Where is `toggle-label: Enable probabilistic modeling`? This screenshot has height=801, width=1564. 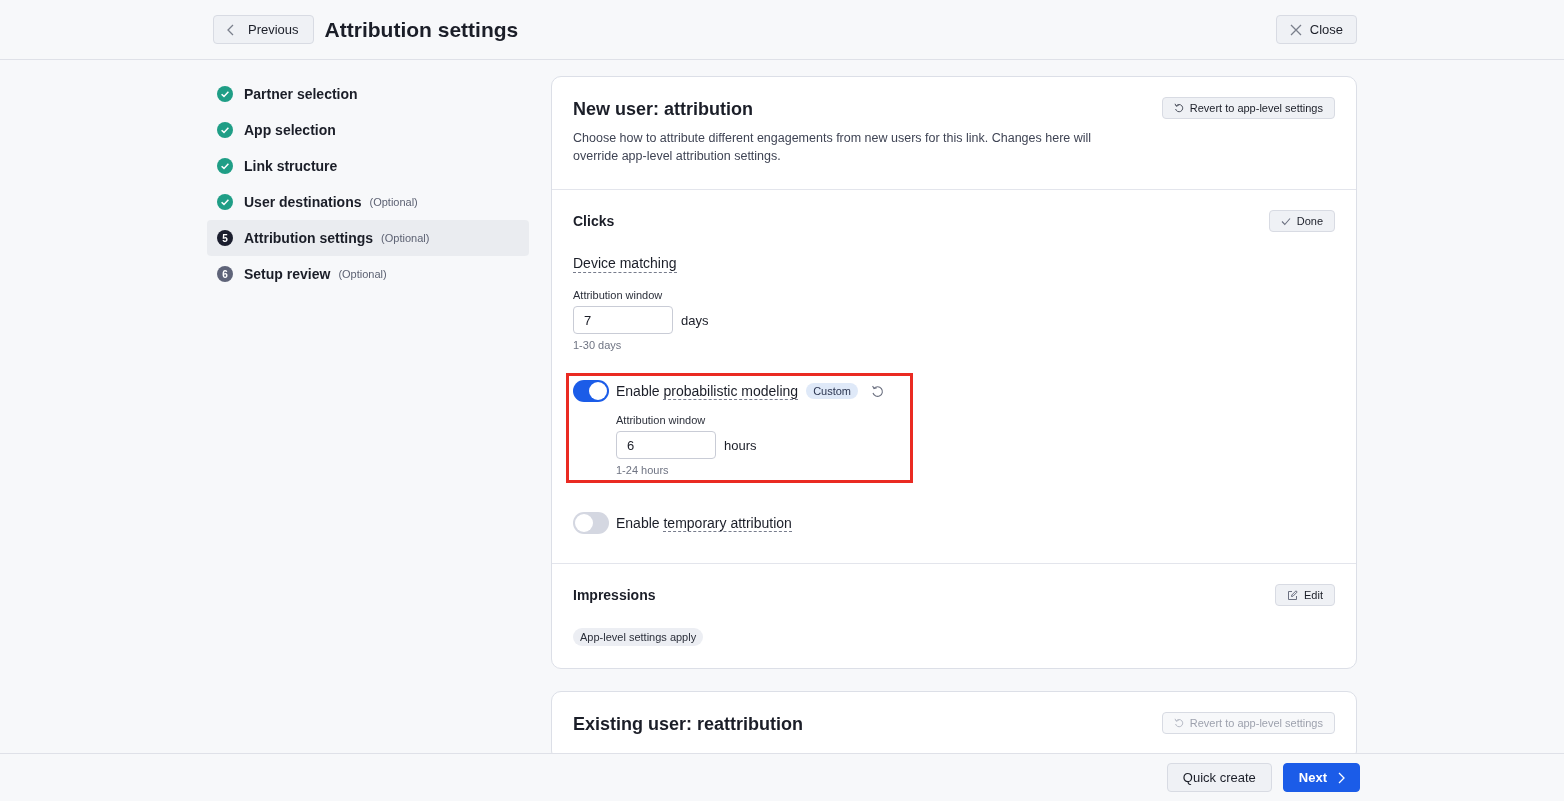
toggle-label: Enable probabilistic modeling is located at coordinates (707, 391).